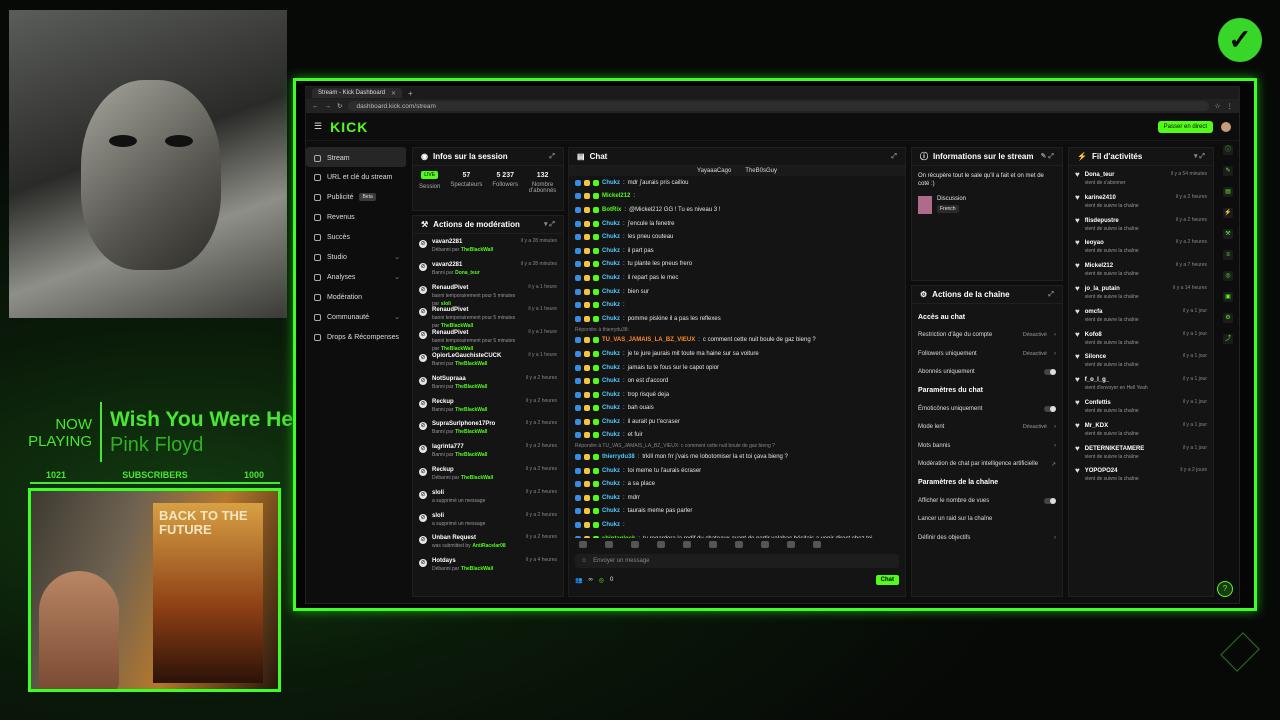  What do you see at coordinates (1047, 156) in the screenshot?
I see `edit-icon: ✎ ⤢` at bounding box center [1047, 156].